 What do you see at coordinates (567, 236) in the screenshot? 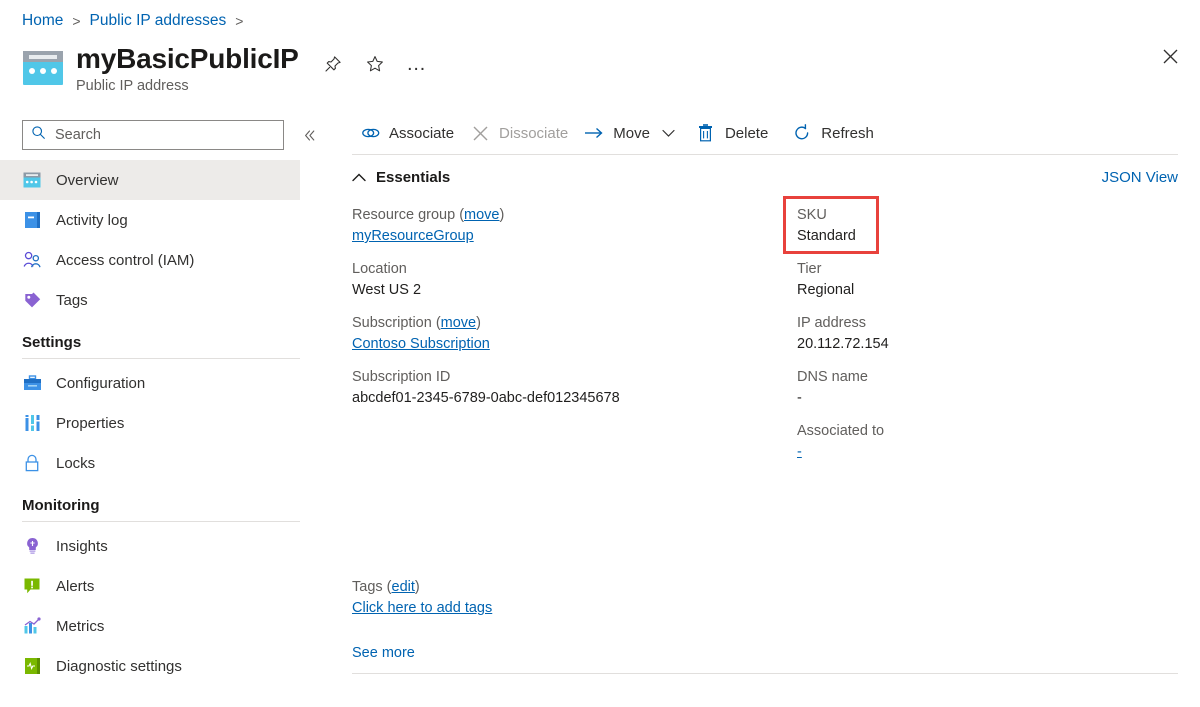
I see `field-value: myResourceGroup` at bounding box center [567, 236].